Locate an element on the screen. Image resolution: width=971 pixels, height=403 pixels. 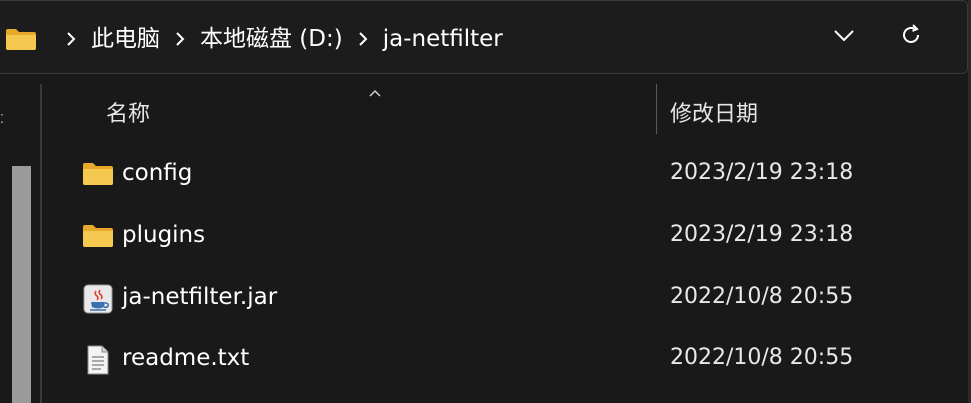
address-history-button is located at coordinates (844, 37).